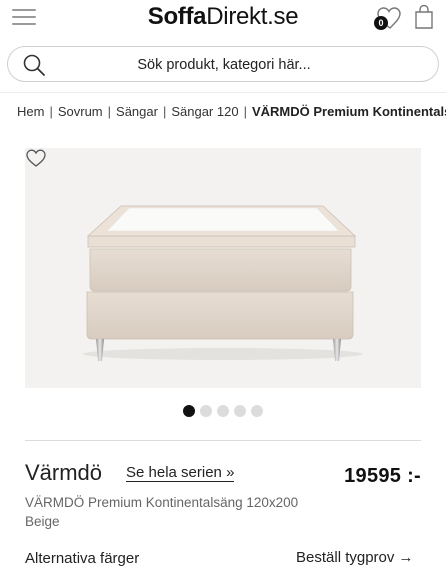  I want to click on breadcrumb-home: Hem, so click(30, 111).